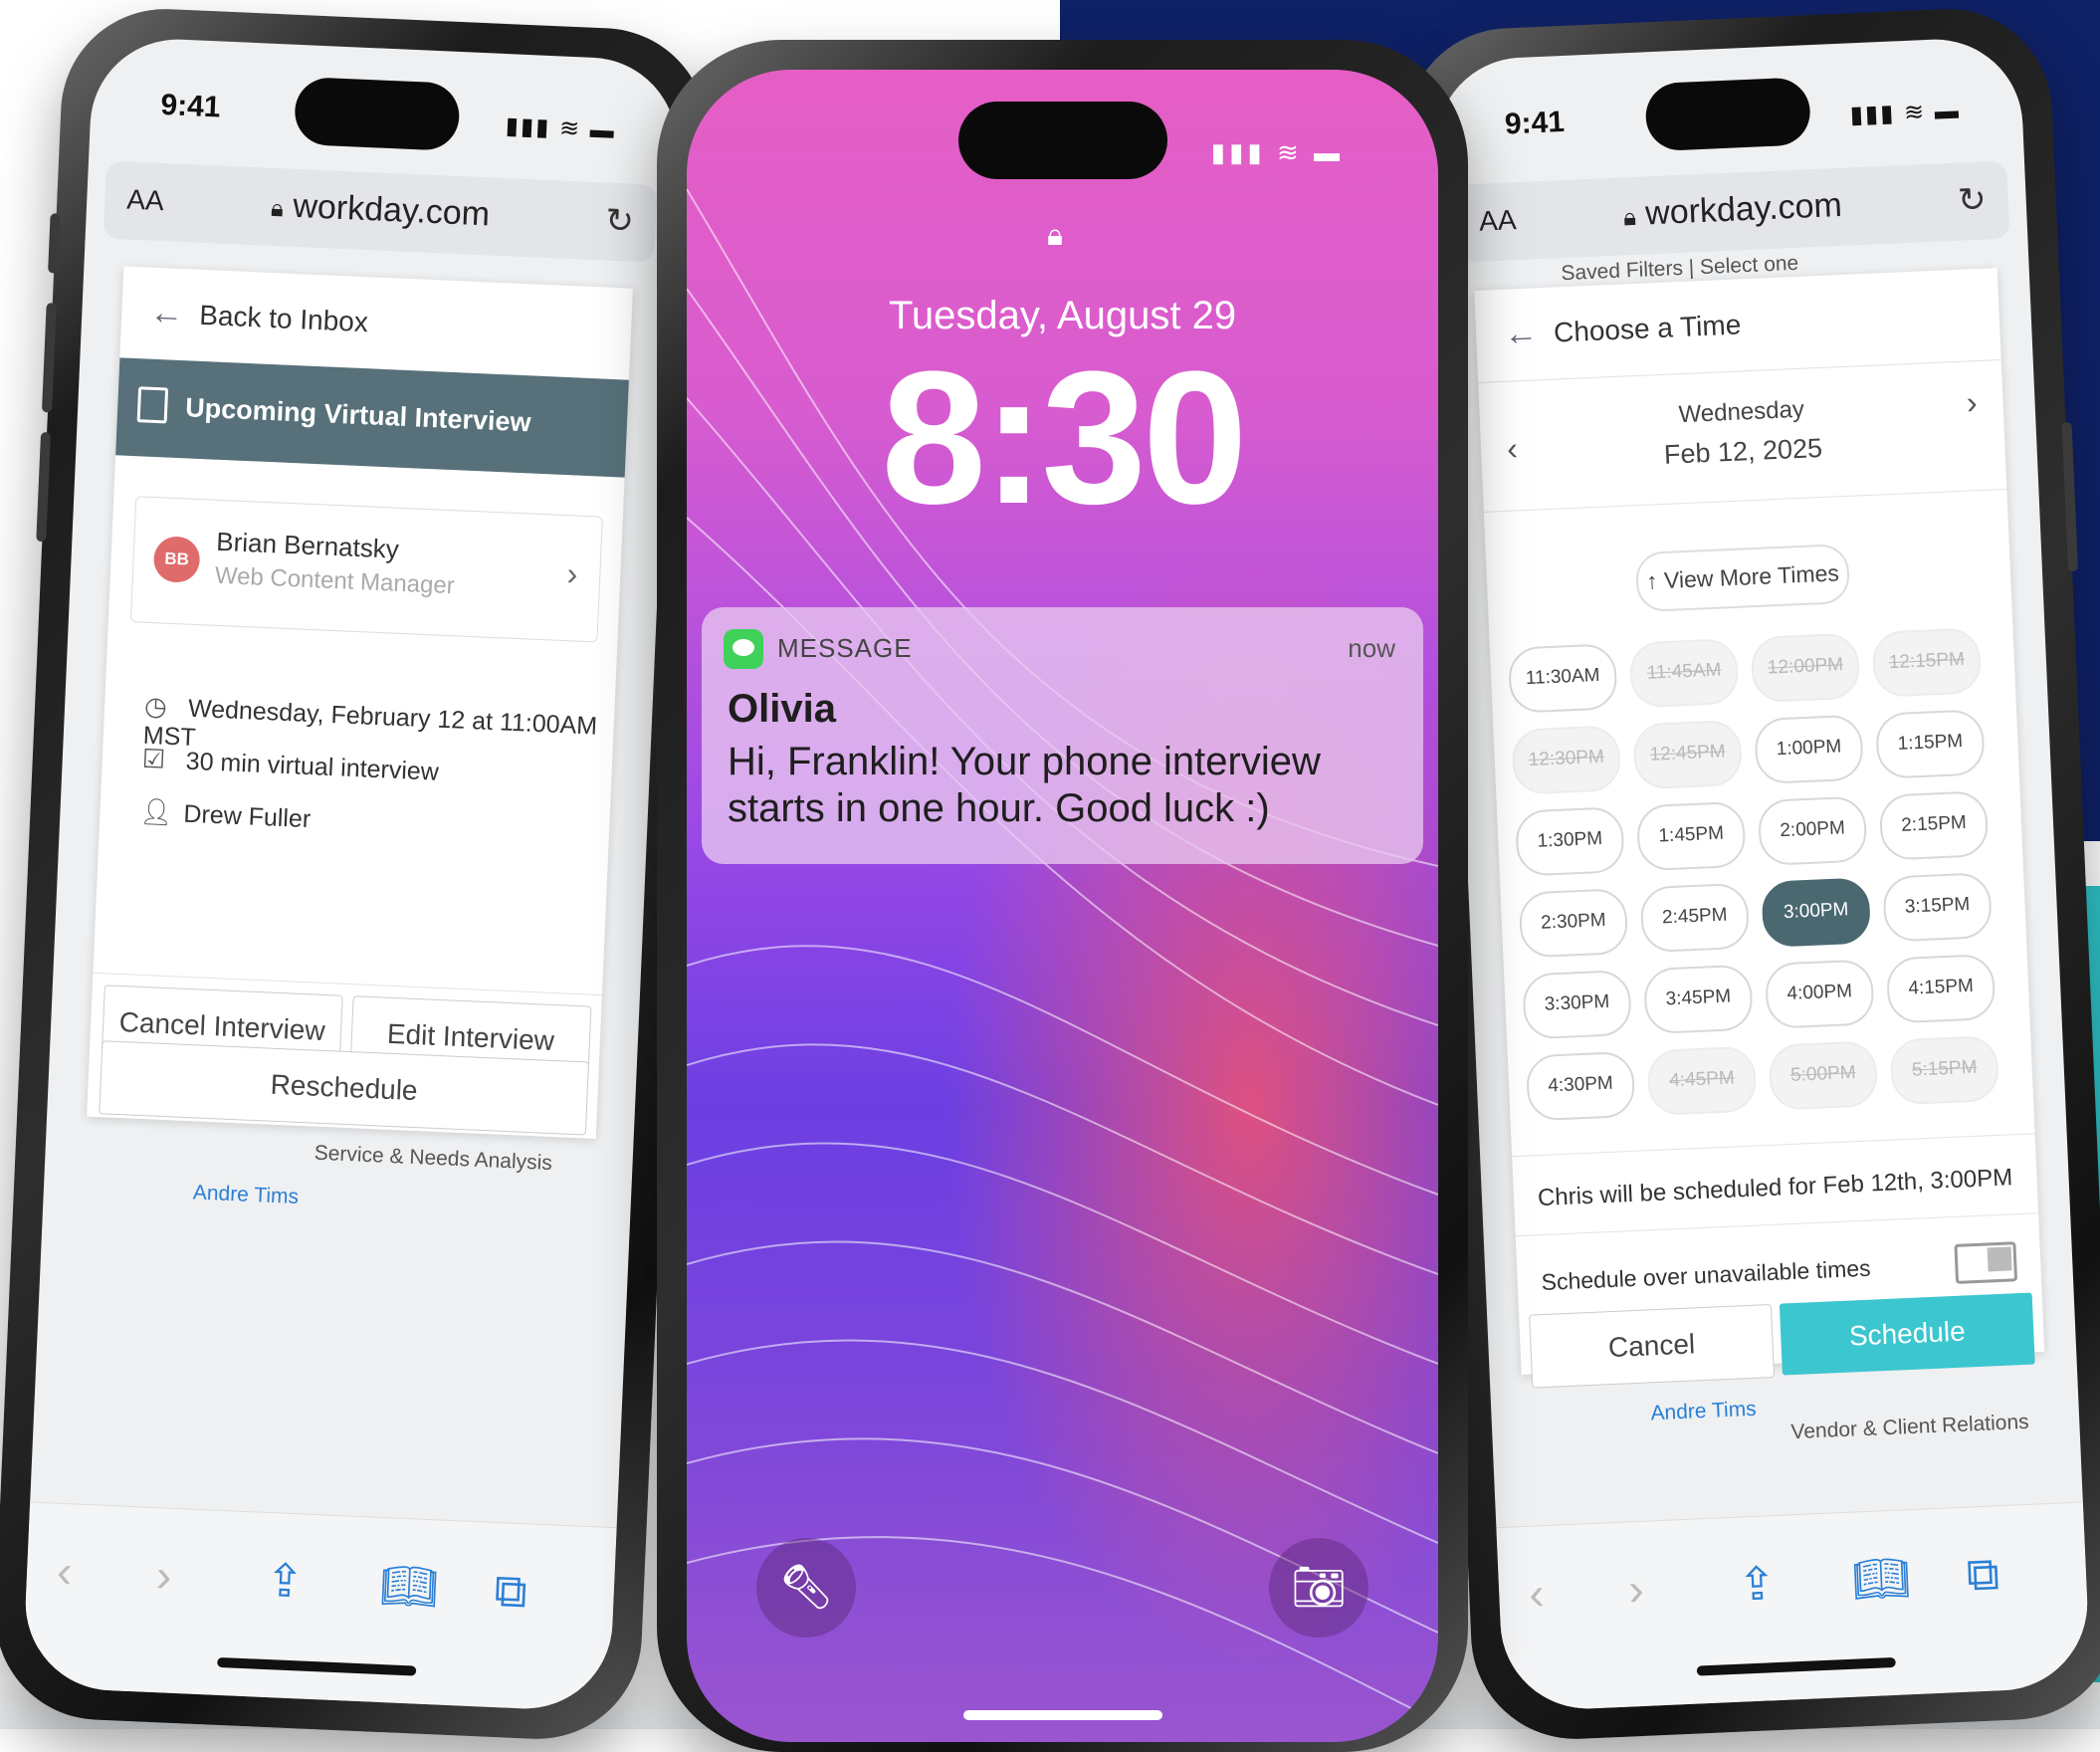 The width and height of the screenshot is (2100, 1752). Describe the element at coordinates (1940, 988) in the screenshot. I see `time-slot: 4:15PM` at that location.